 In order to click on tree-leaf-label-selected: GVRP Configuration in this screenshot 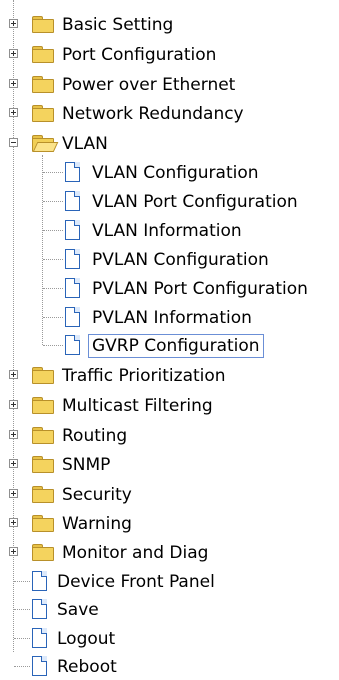, I will do `click(176, 346)`.